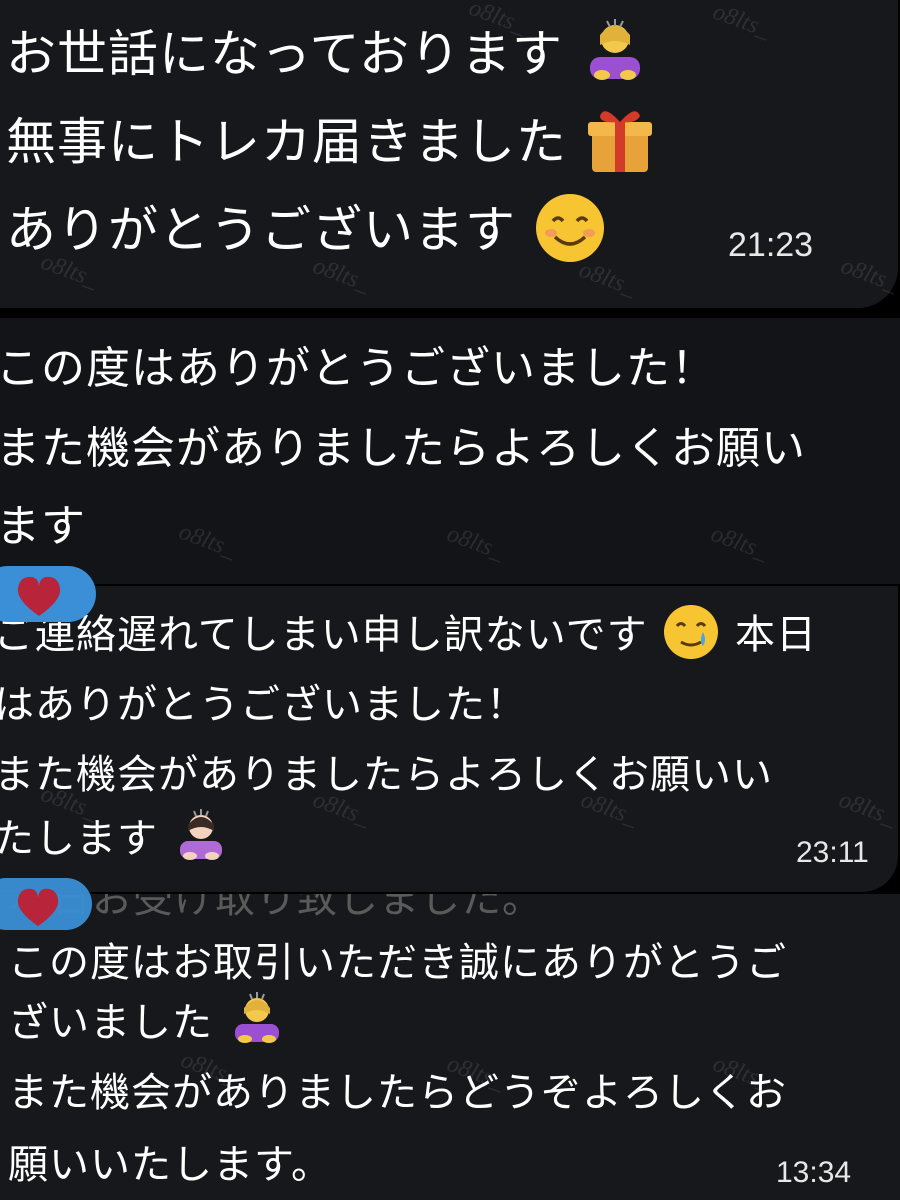 The height and width of the screenshot is (1200, 900). What do you see at coordinates (408, 637) in the screenshot?
I see `message-3-line-1: ご連絡遅れてしまい申し訳ないです 本日` at bounding box center [408, 637].